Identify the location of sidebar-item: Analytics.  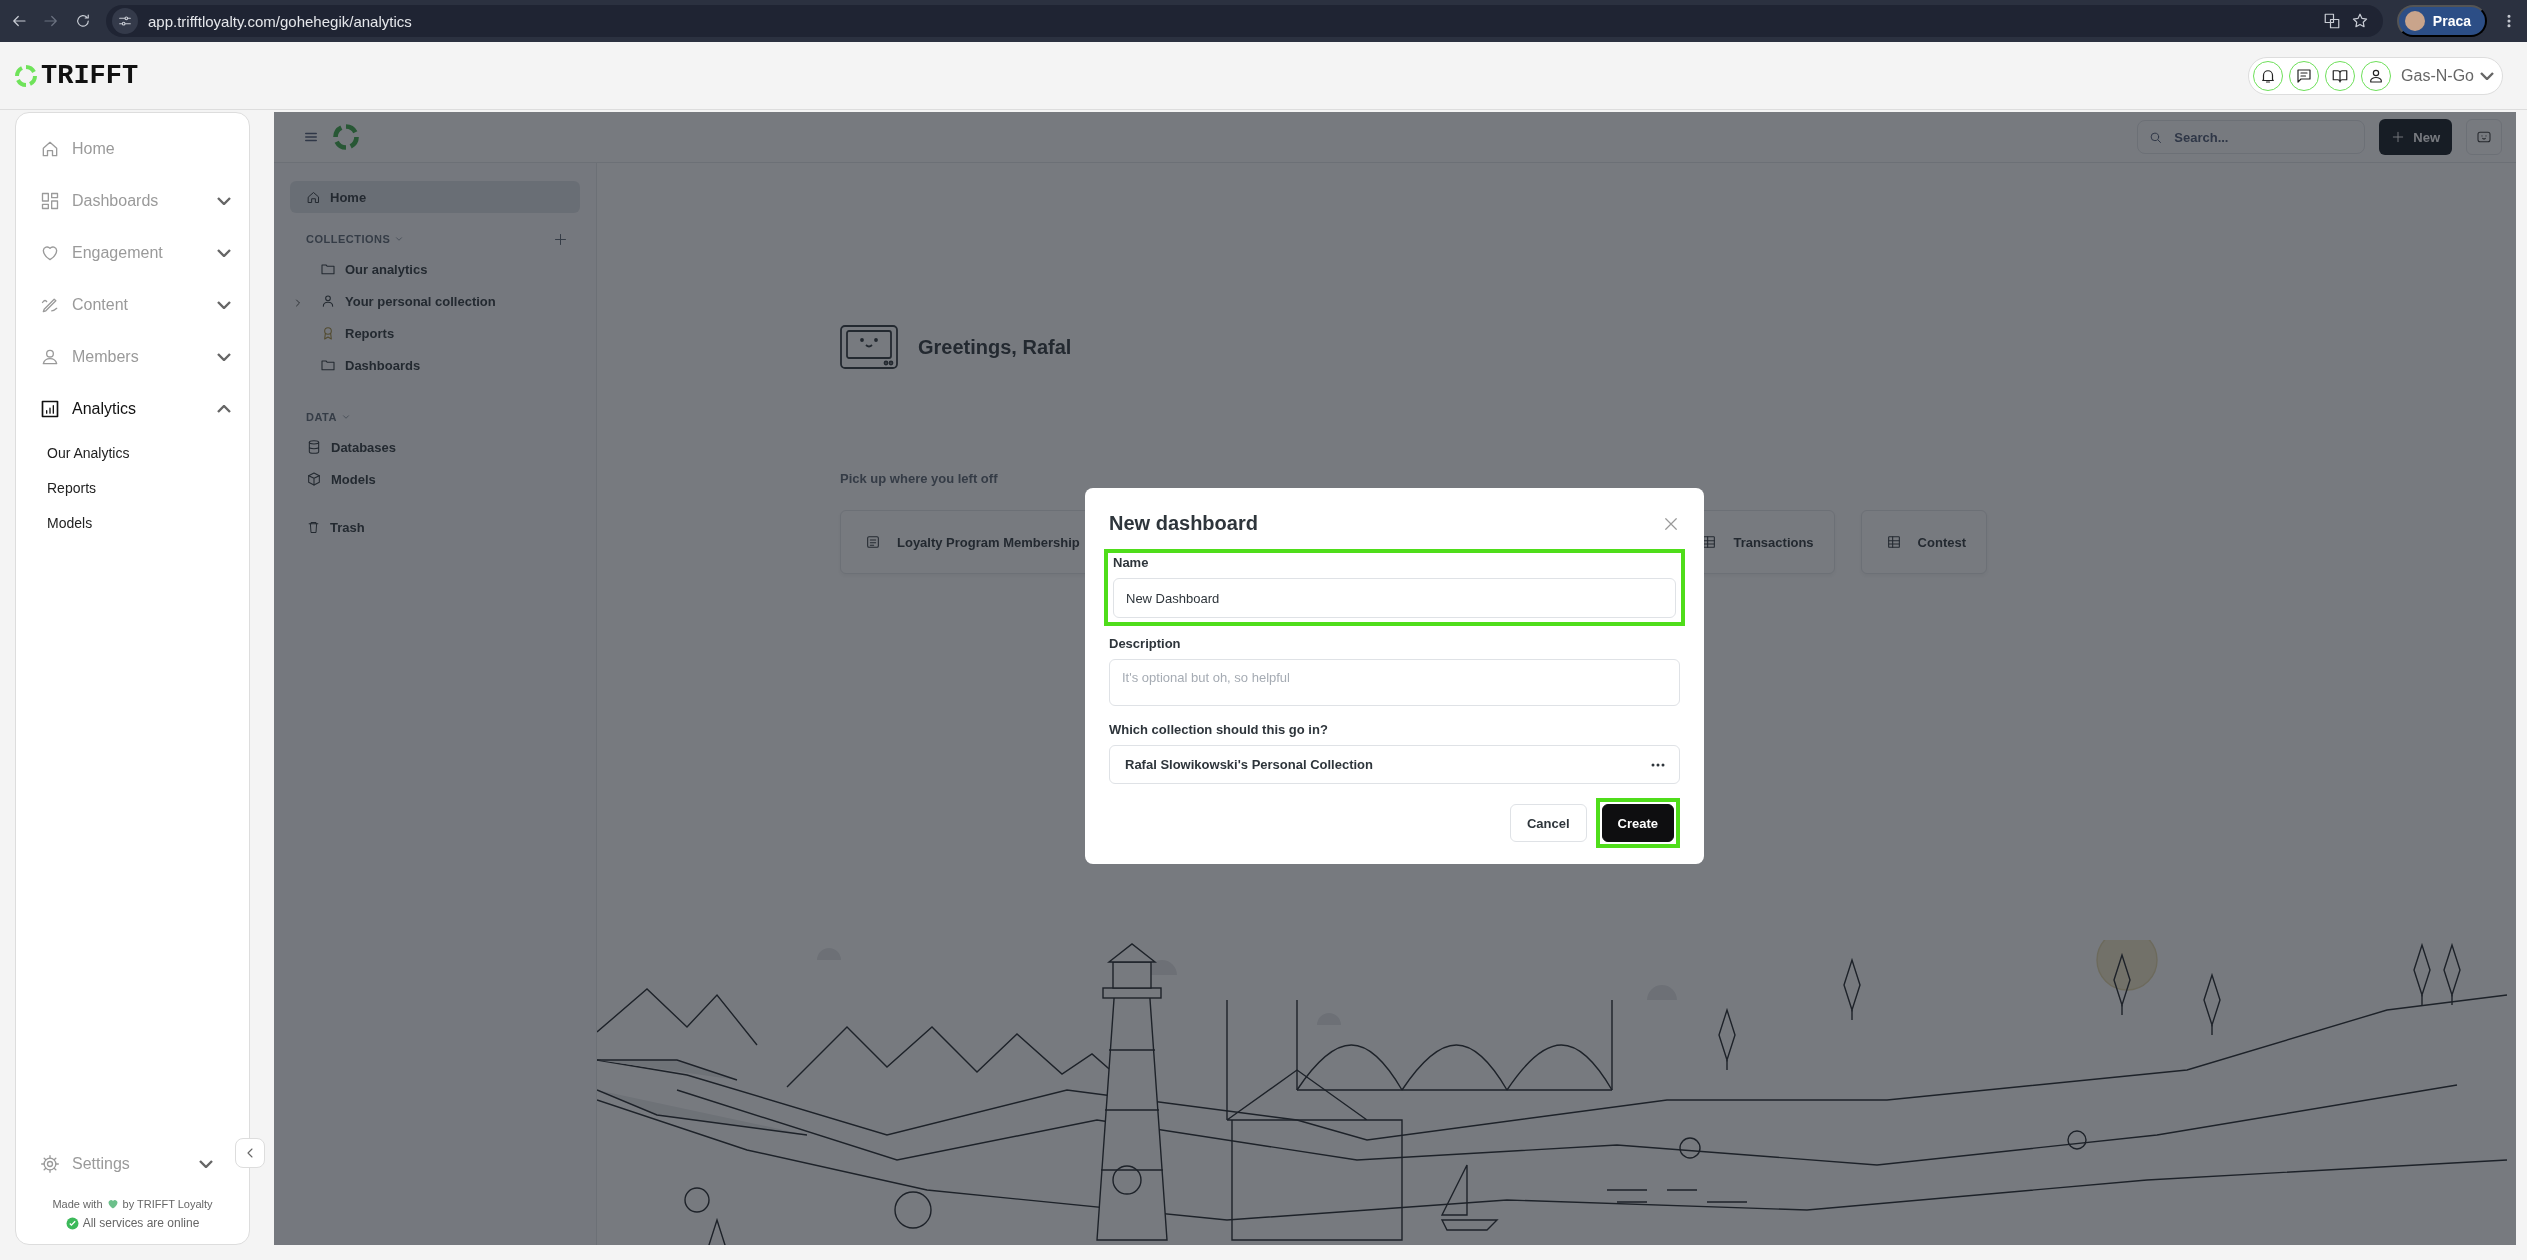
(132, 409).